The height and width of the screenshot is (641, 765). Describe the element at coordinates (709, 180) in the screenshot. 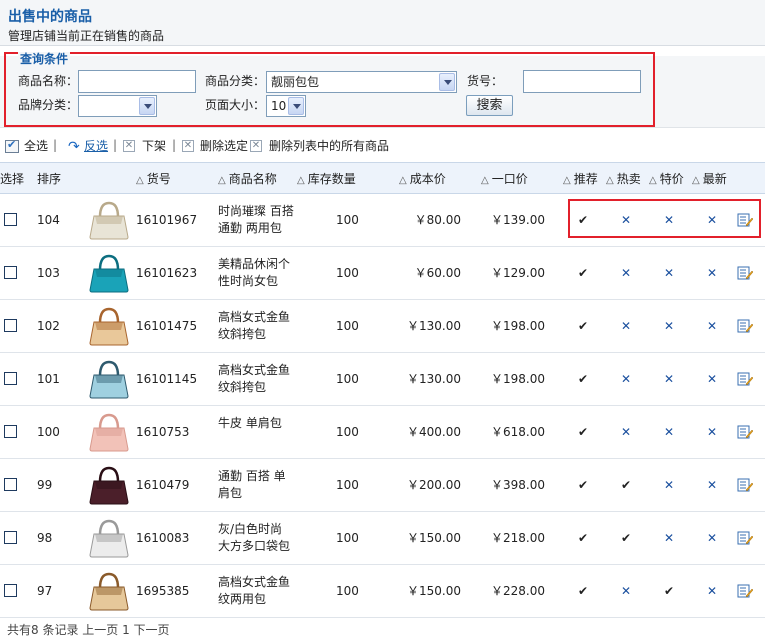

I see `col-new: △ 最新` at that location.